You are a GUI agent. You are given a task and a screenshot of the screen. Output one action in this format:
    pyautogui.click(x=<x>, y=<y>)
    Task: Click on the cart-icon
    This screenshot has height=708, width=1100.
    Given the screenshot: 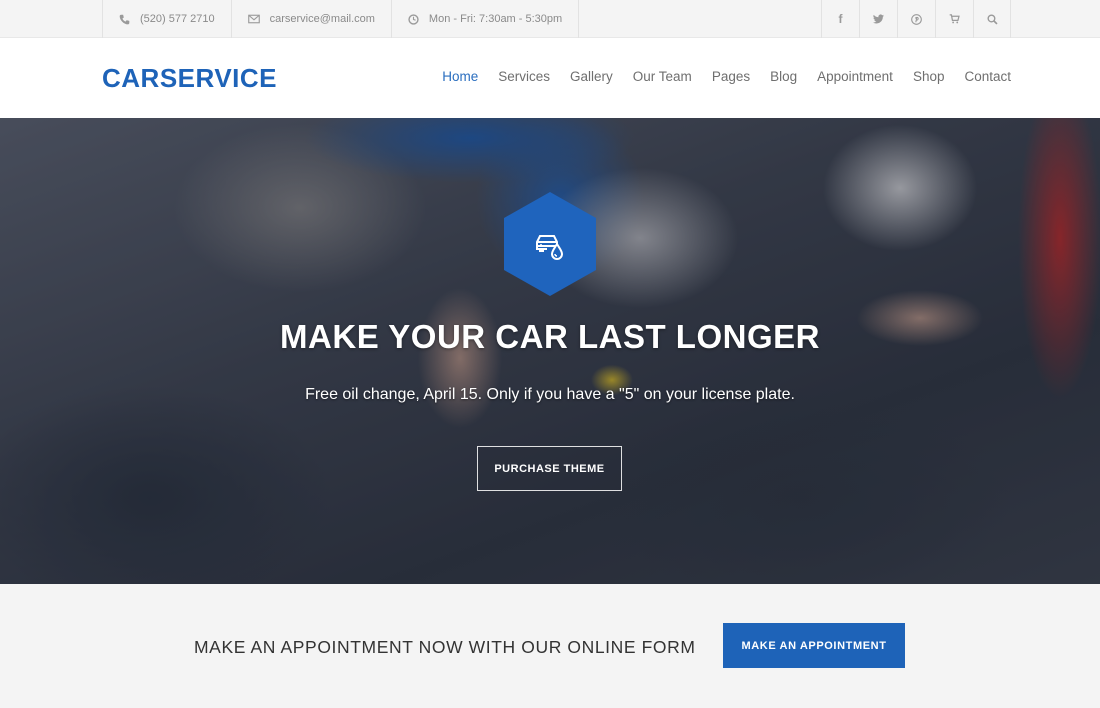 What is the action you would take?
    pyautogui.click(x=954, y=19)
    